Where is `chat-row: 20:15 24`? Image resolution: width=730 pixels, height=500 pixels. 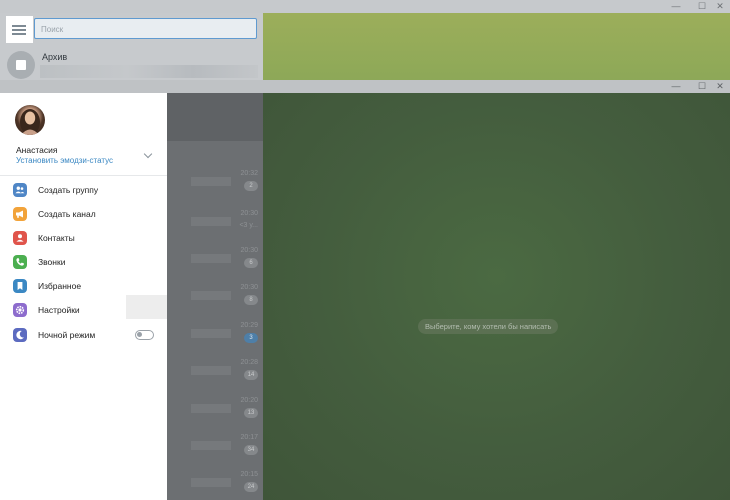
chat-row: 20:15 24 is located at coordinates (215, 482).